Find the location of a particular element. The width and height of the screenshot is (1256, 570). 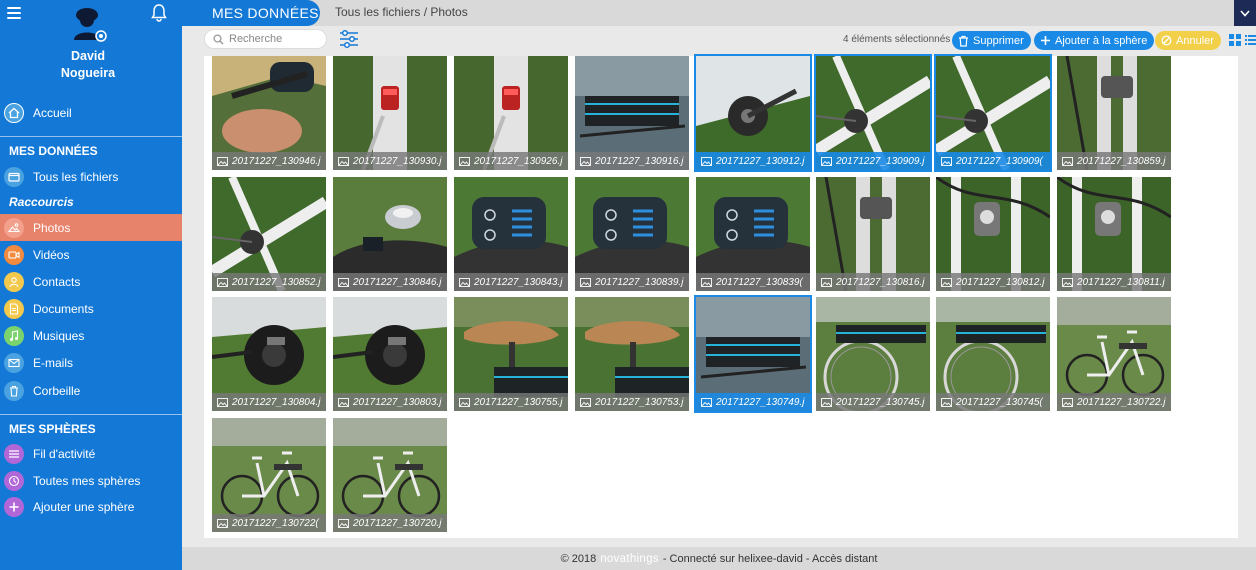

photo-caption: 20171227_130812.j is located at coordinates (993, 282).